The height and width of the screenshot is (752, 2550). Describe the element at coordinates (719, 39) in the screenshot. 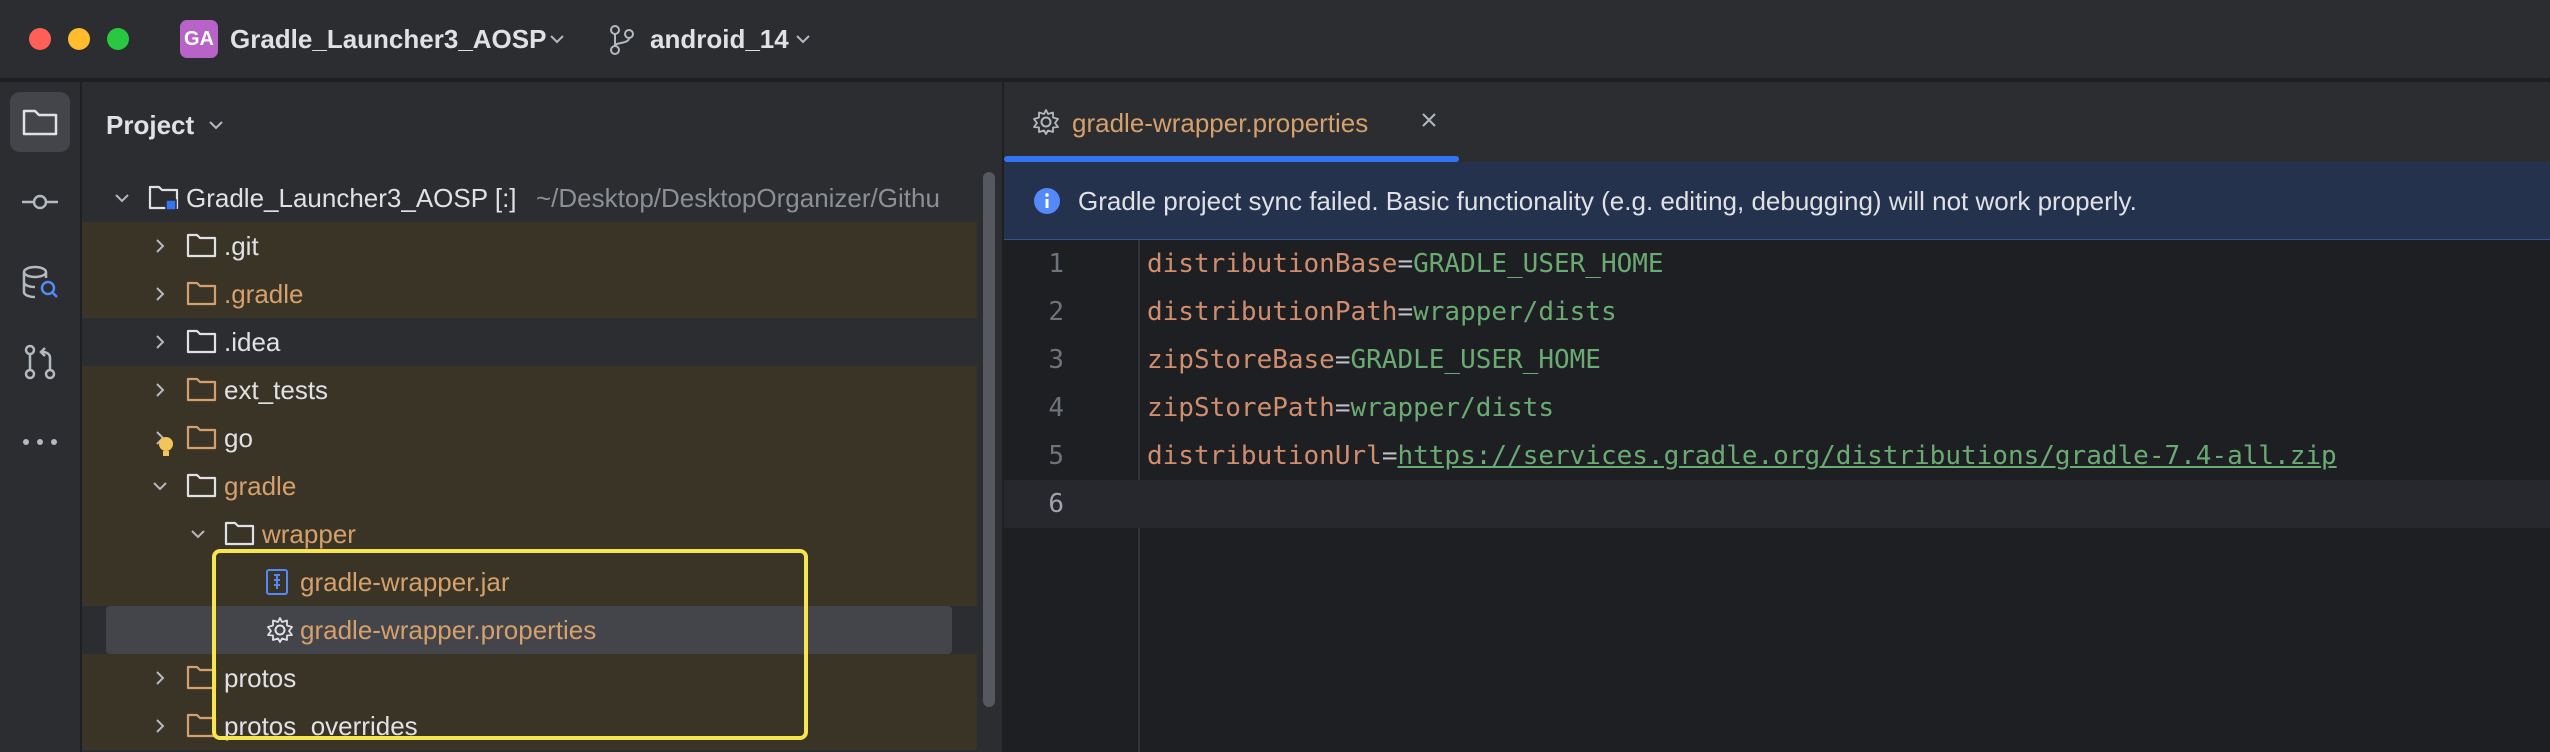

I see `branch-selector: android_14` at that location.